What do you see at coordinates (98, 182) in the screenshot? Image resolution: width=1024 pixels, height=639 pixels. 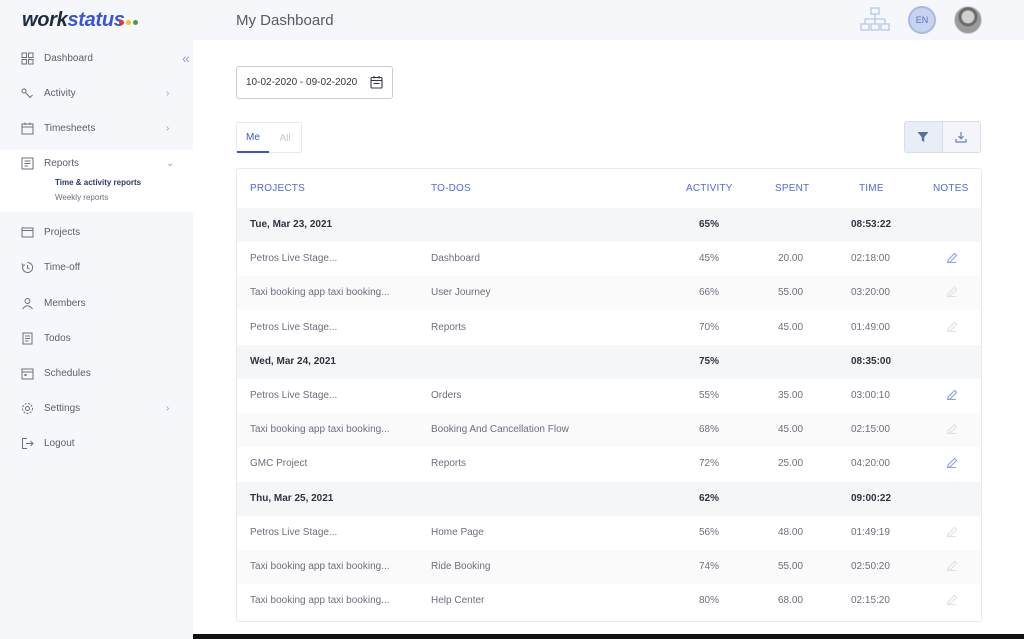 I see `sidebar-subitem-time-activity-reports: Time & activity reports` at bounding box center [98, 182].